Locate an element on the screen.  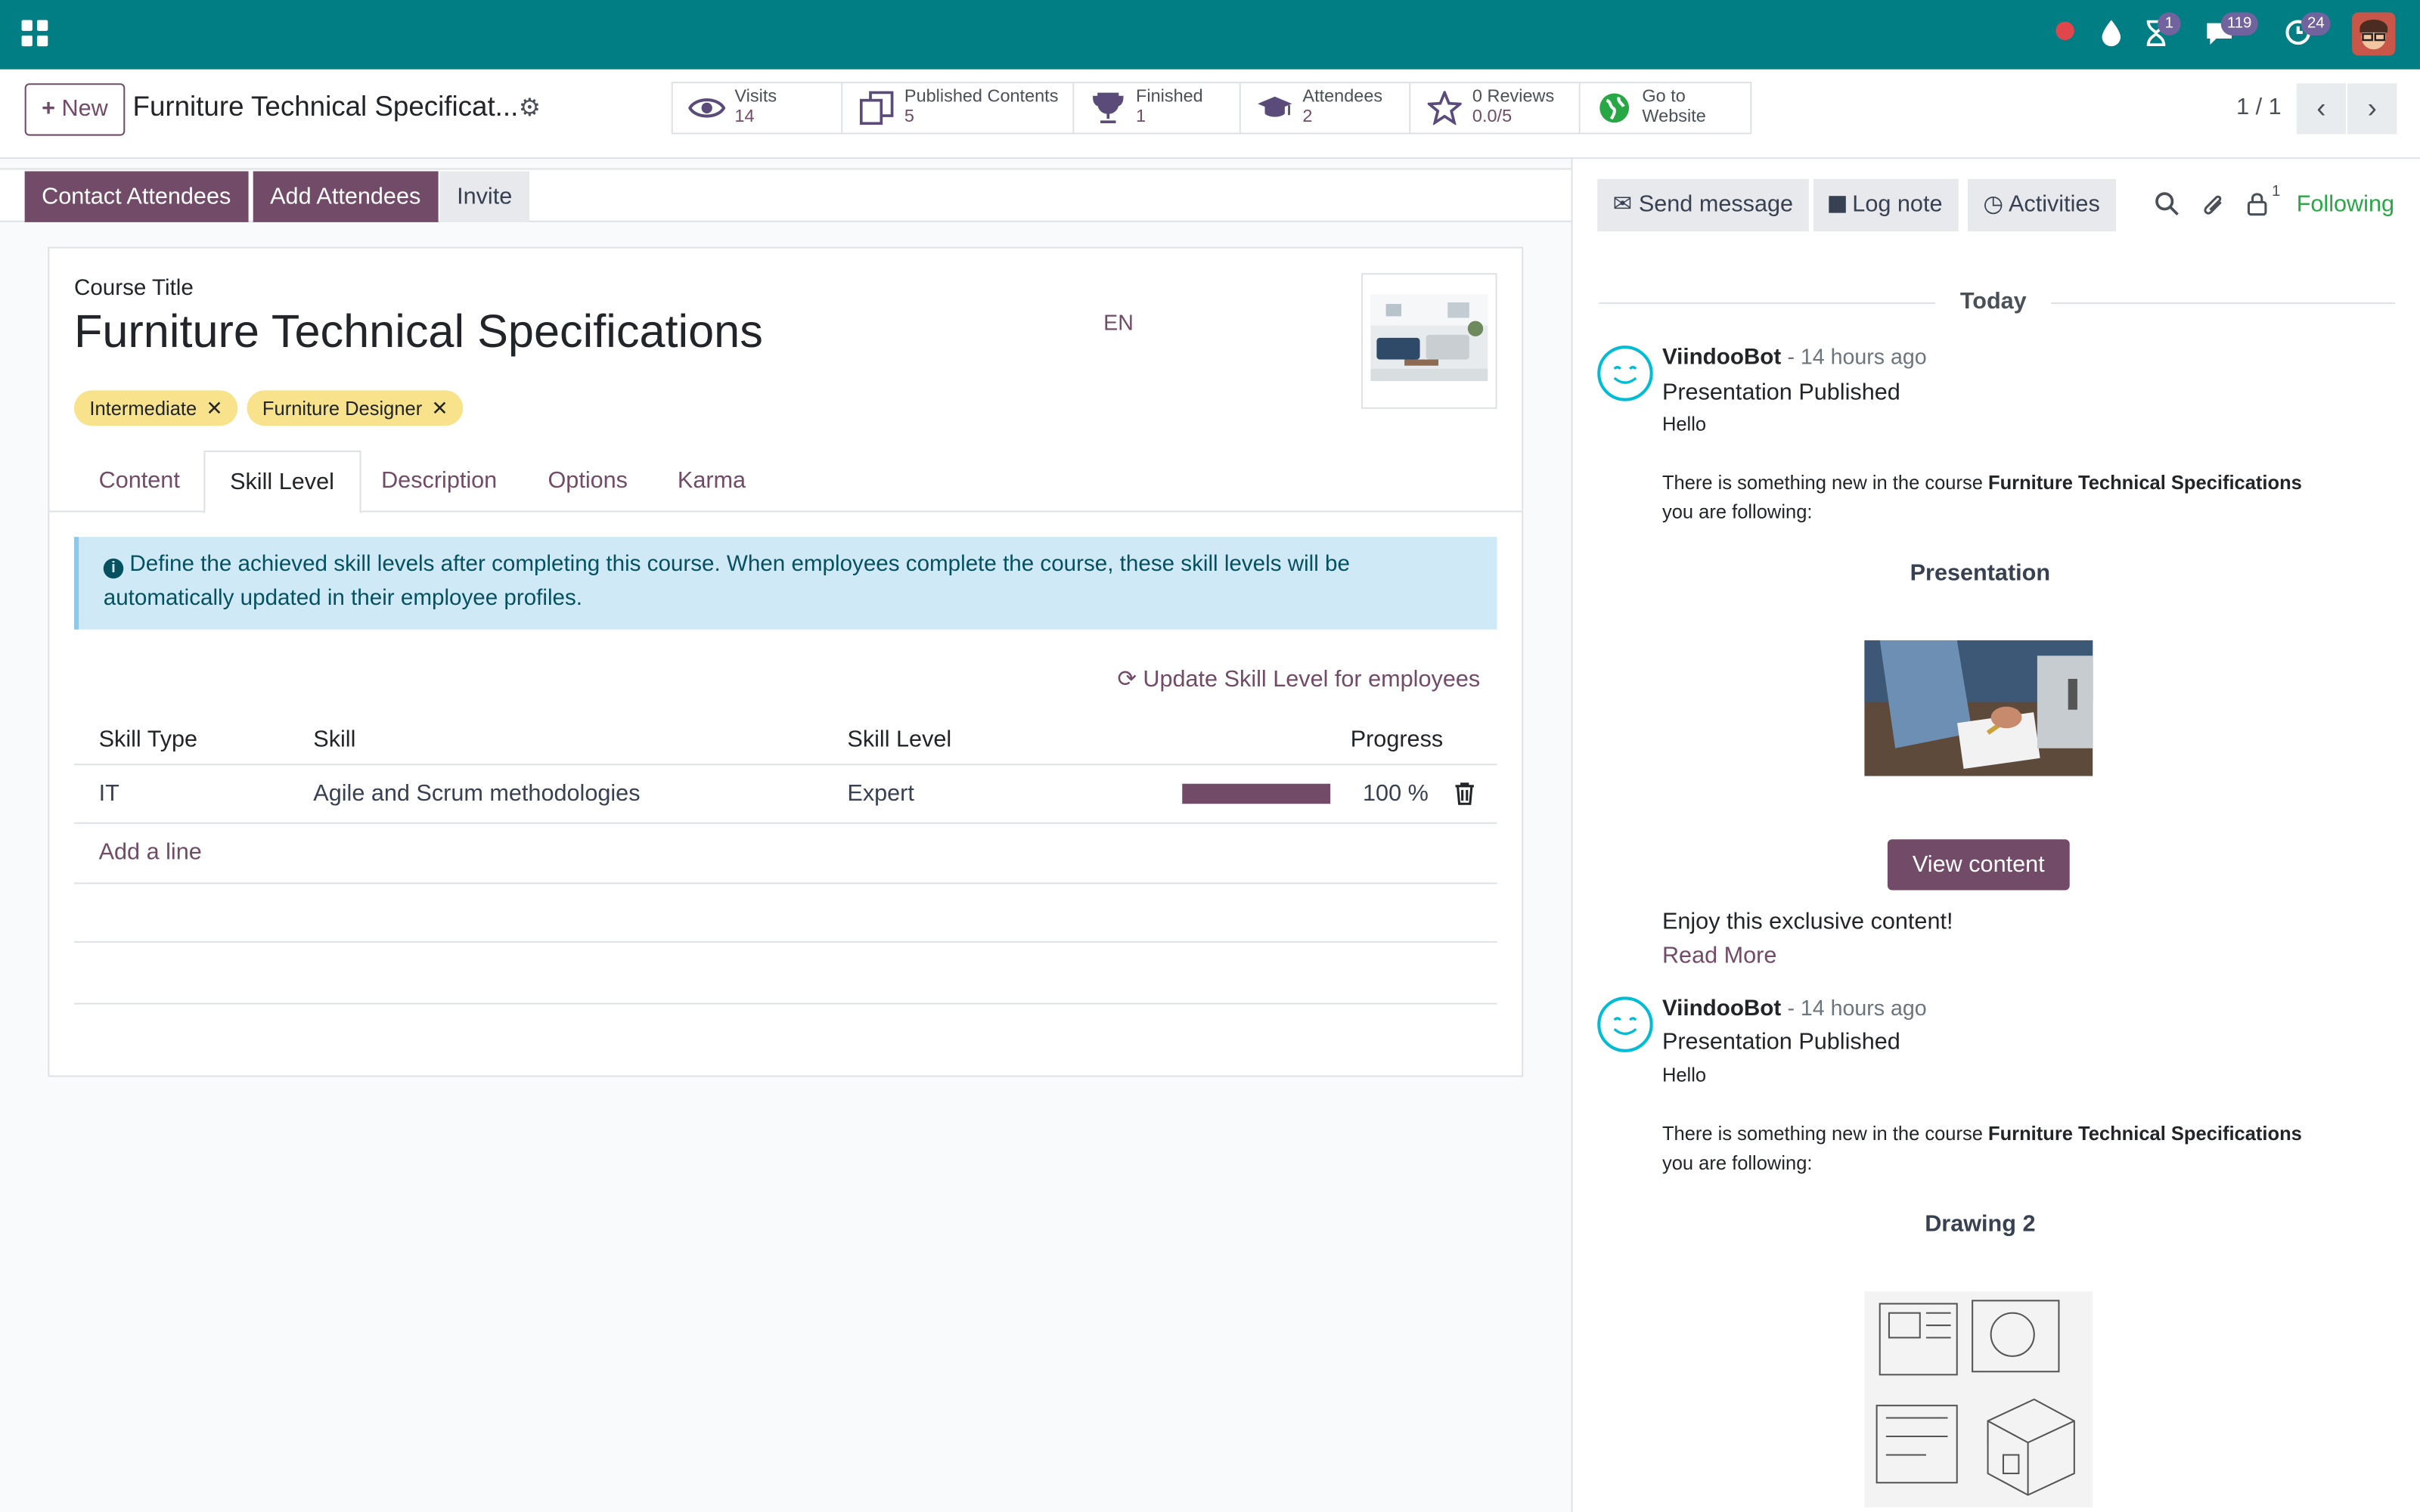
tab-content: Content is located at coordinates (139, 482).